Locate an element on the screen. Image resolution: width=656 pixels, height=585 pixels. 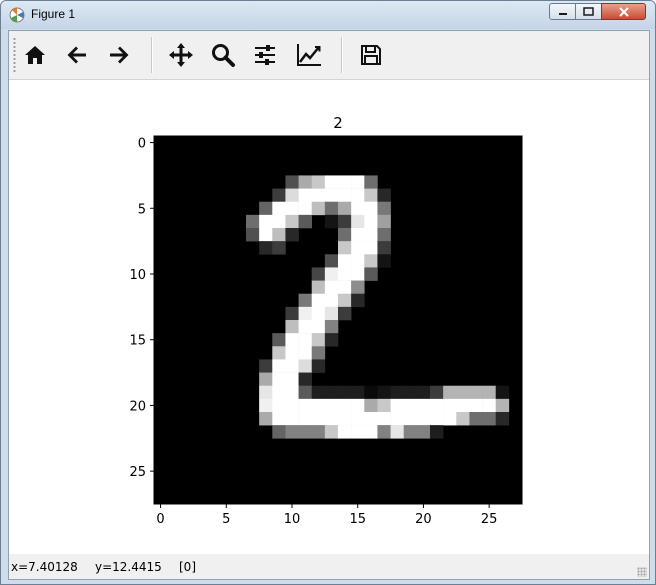
pixel-value-readout: [0] is located at coordinates (187, 567).